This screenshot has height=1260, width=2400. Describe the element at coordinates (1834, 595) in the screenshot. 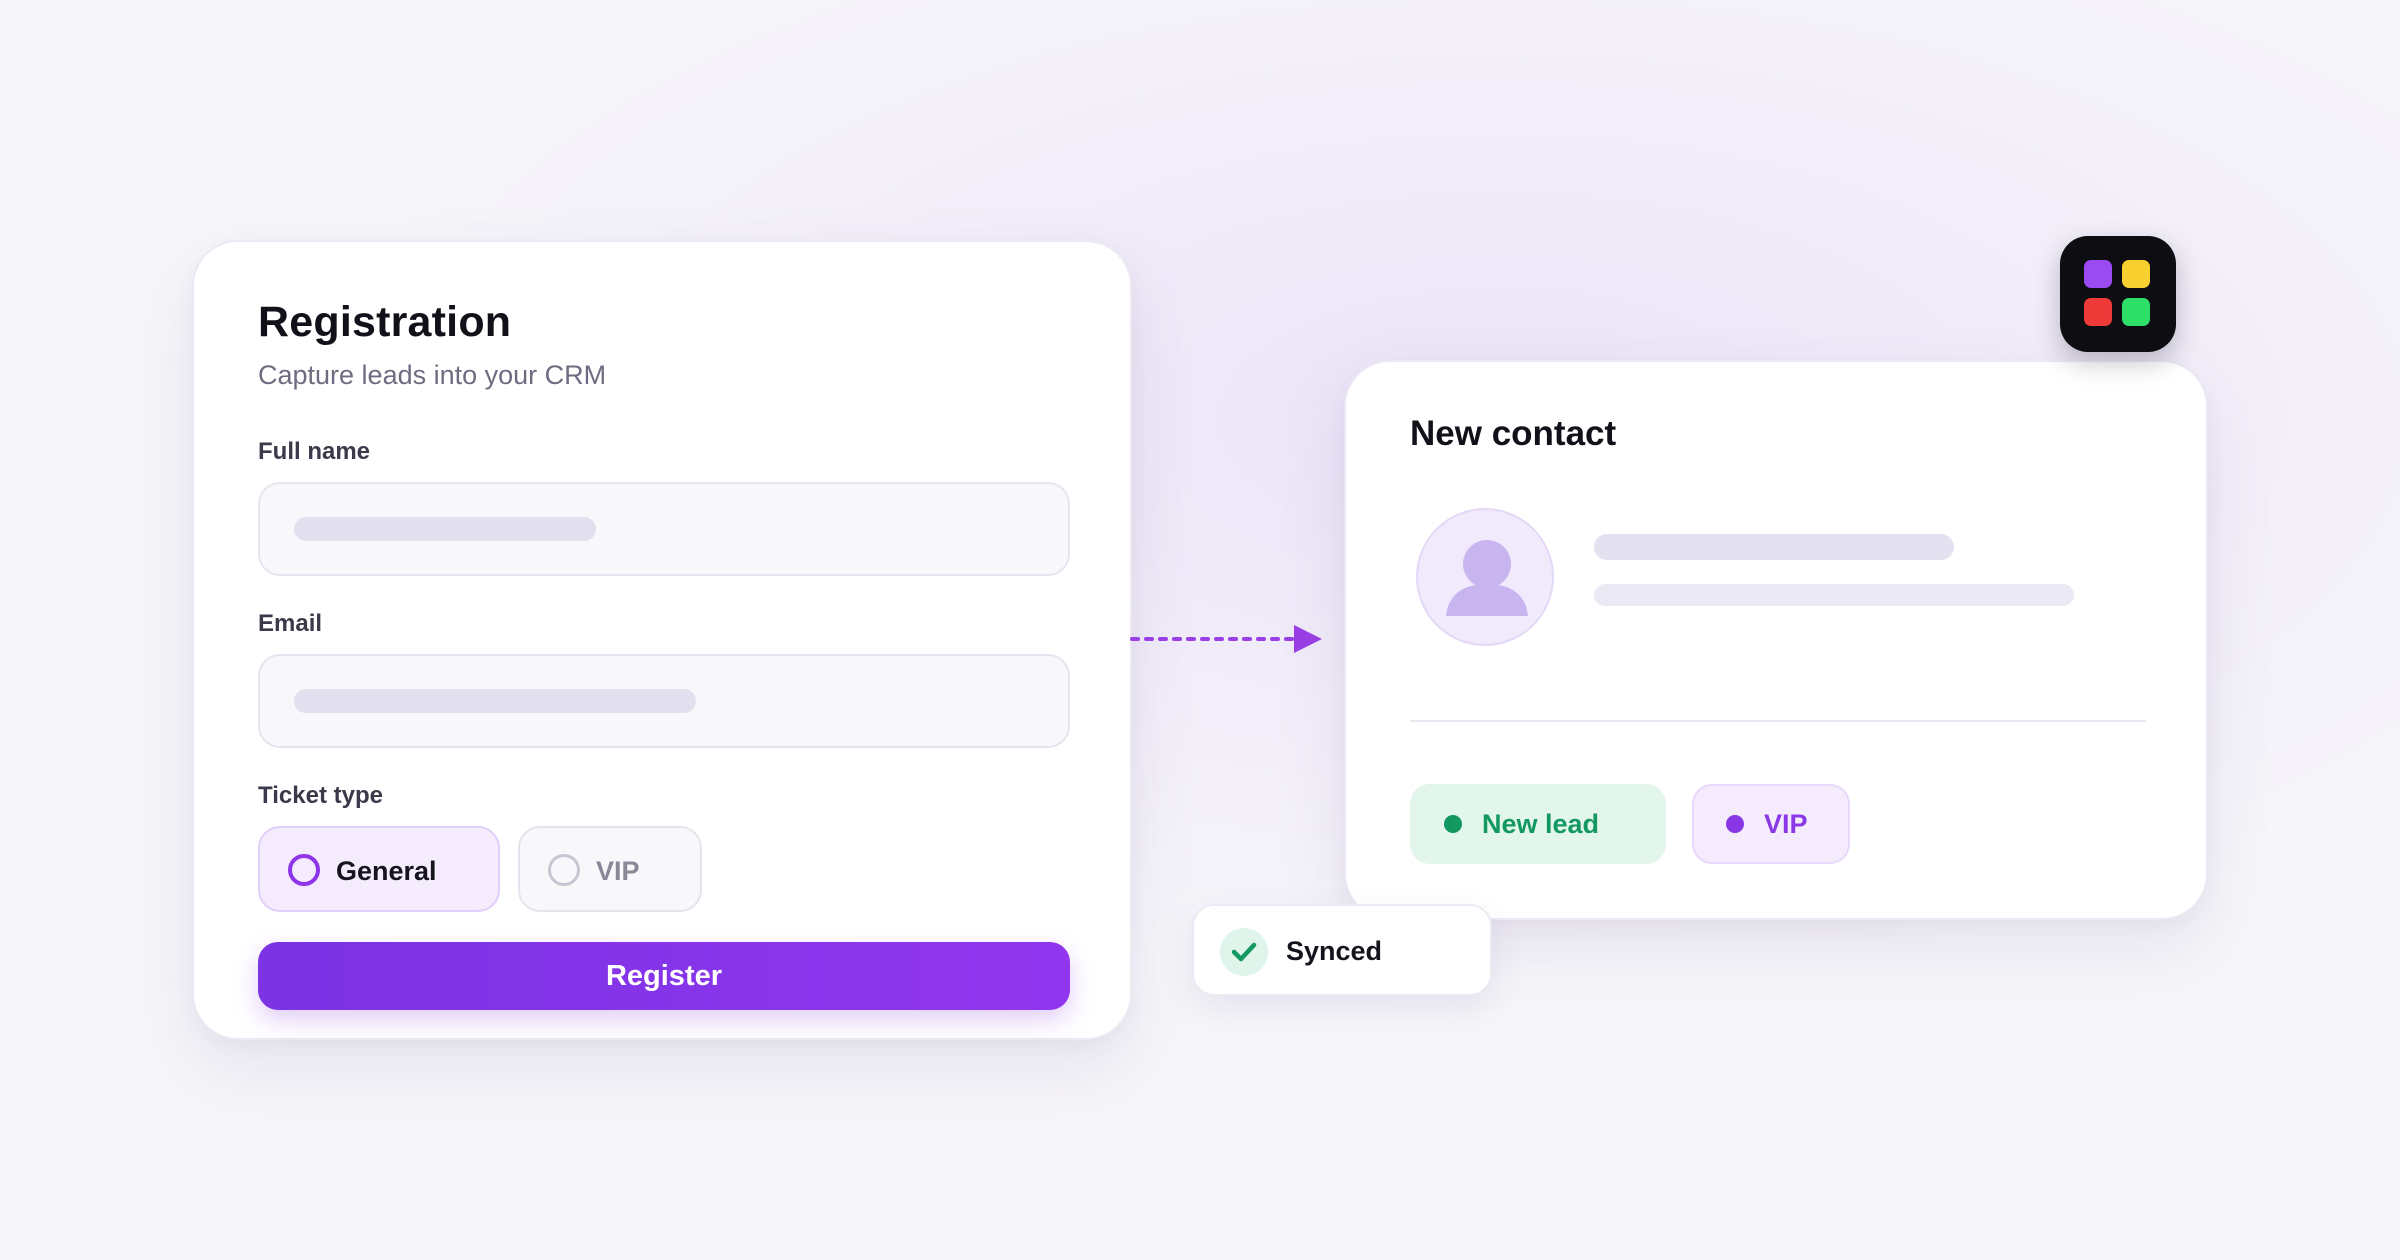

I see `contact-detail-skeleton` at that location.